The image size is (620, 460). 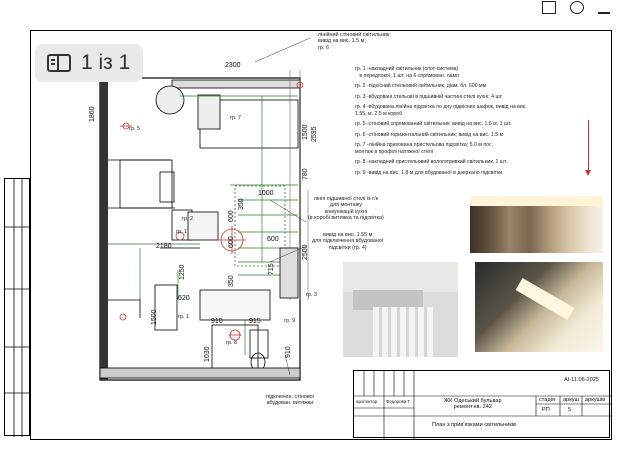 What do you see at coordinates (231, 242) in the screenshot?
I see `dim-600b: 600` at bounding box center [231, 242].